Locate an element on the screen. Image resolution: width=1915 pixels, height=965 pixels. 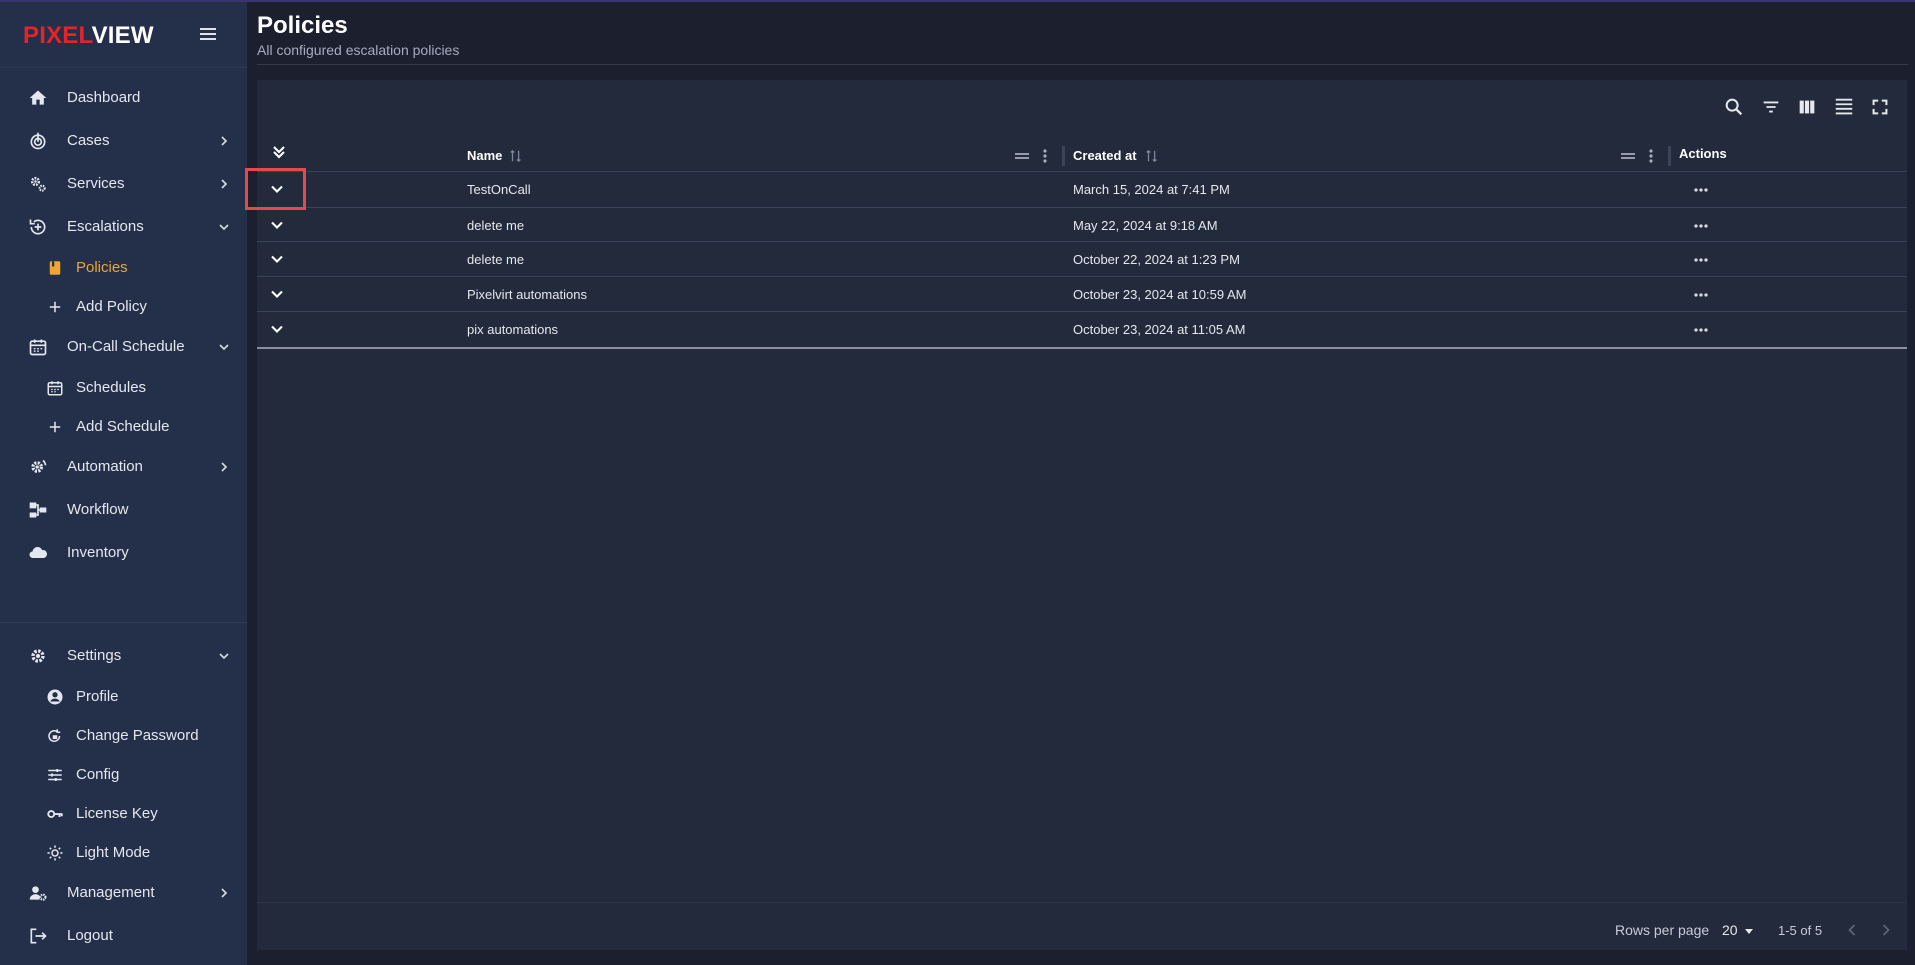
sidebar-item-inventory: Inventory is located at coordinates (123, 553).